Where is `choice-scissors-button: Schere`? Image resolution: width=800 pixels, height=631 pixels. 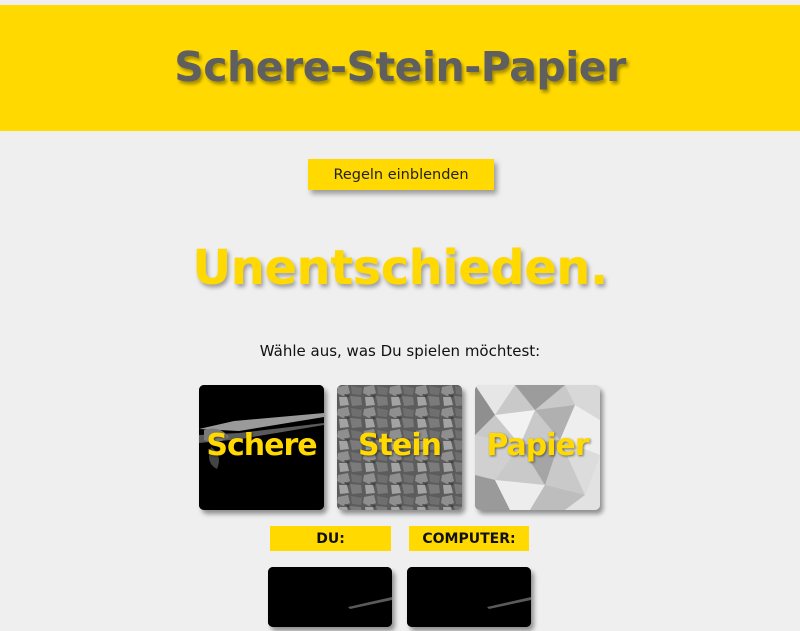 choice-scissors-button: Schere is located at coordinates (261, 447).